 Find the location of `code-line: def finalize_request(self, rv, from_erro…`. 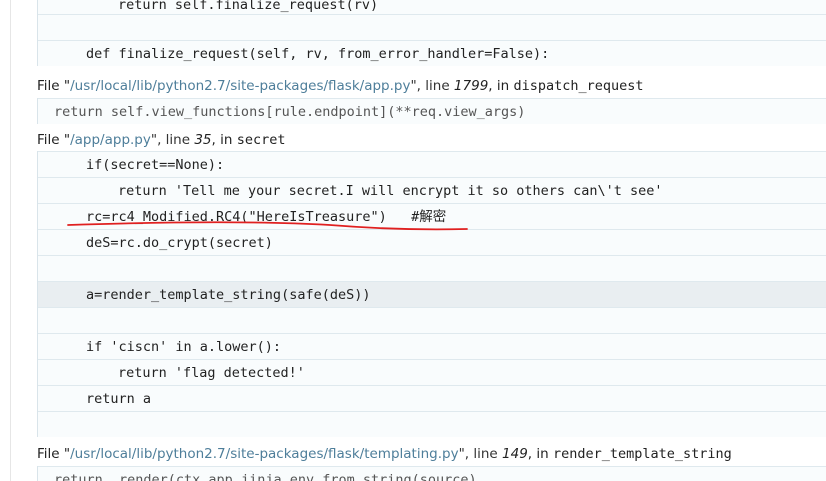

code-line: def finalize_request(self, rv, from_erro… is located at coordinates (432, 53).